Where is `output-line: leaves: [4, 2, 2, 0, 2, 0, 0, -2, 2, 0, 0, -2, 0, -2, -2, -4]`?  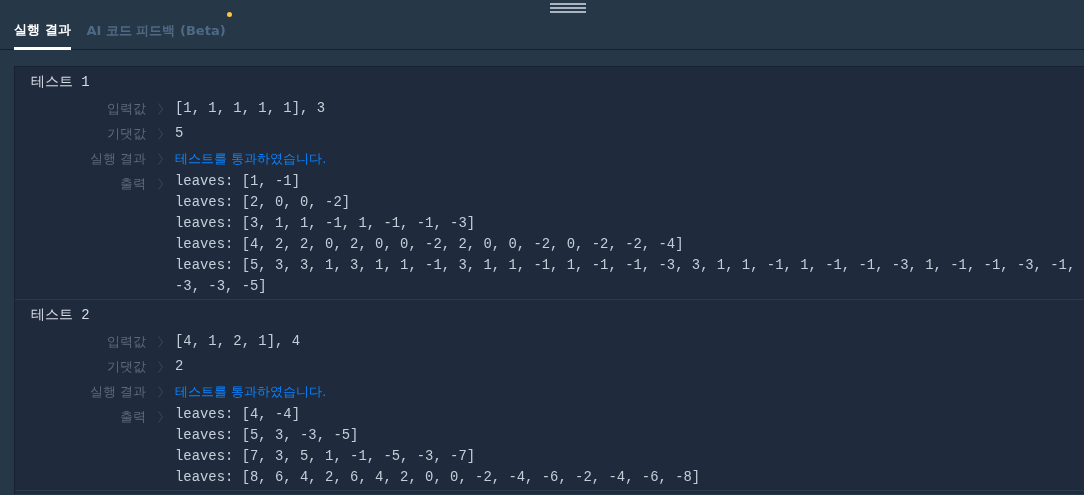 output-line: leaves: [4, 2, 2, 0, 2, 0, 0, -2, 2, 0, 0, -2, 0, -2, -2, -4] is located at coordinates (430, 244).